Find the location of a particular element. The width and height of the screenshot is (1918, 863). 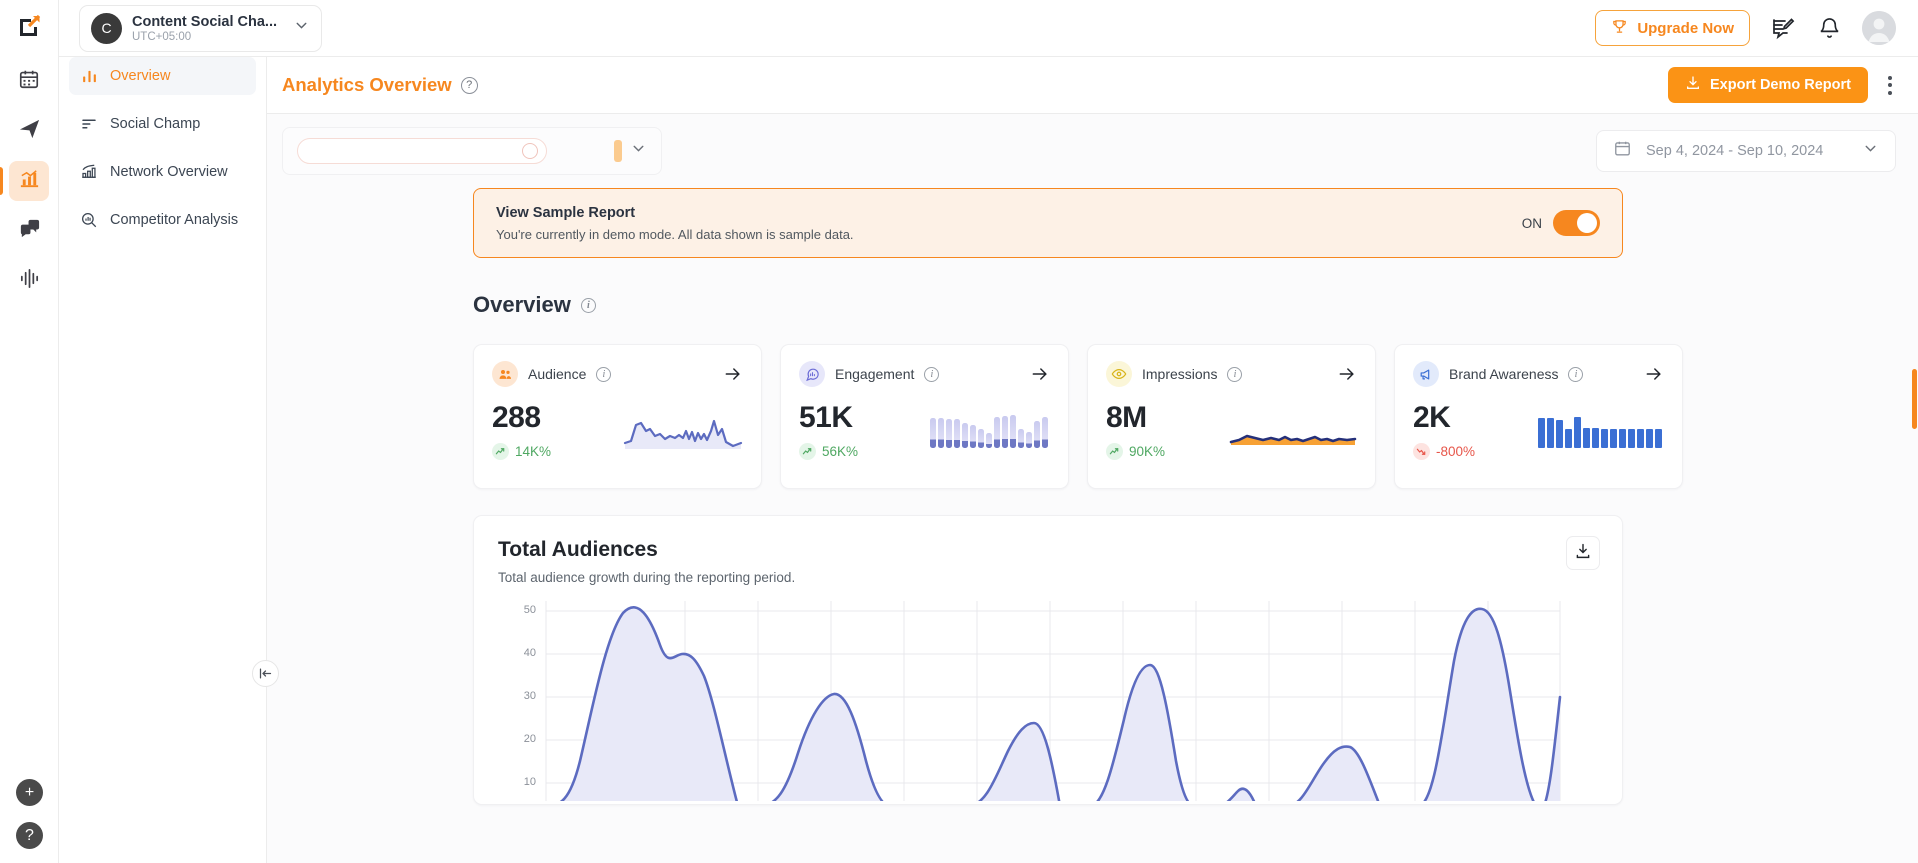

card-body: 51K 56K% is located at coordinates (924, 431).